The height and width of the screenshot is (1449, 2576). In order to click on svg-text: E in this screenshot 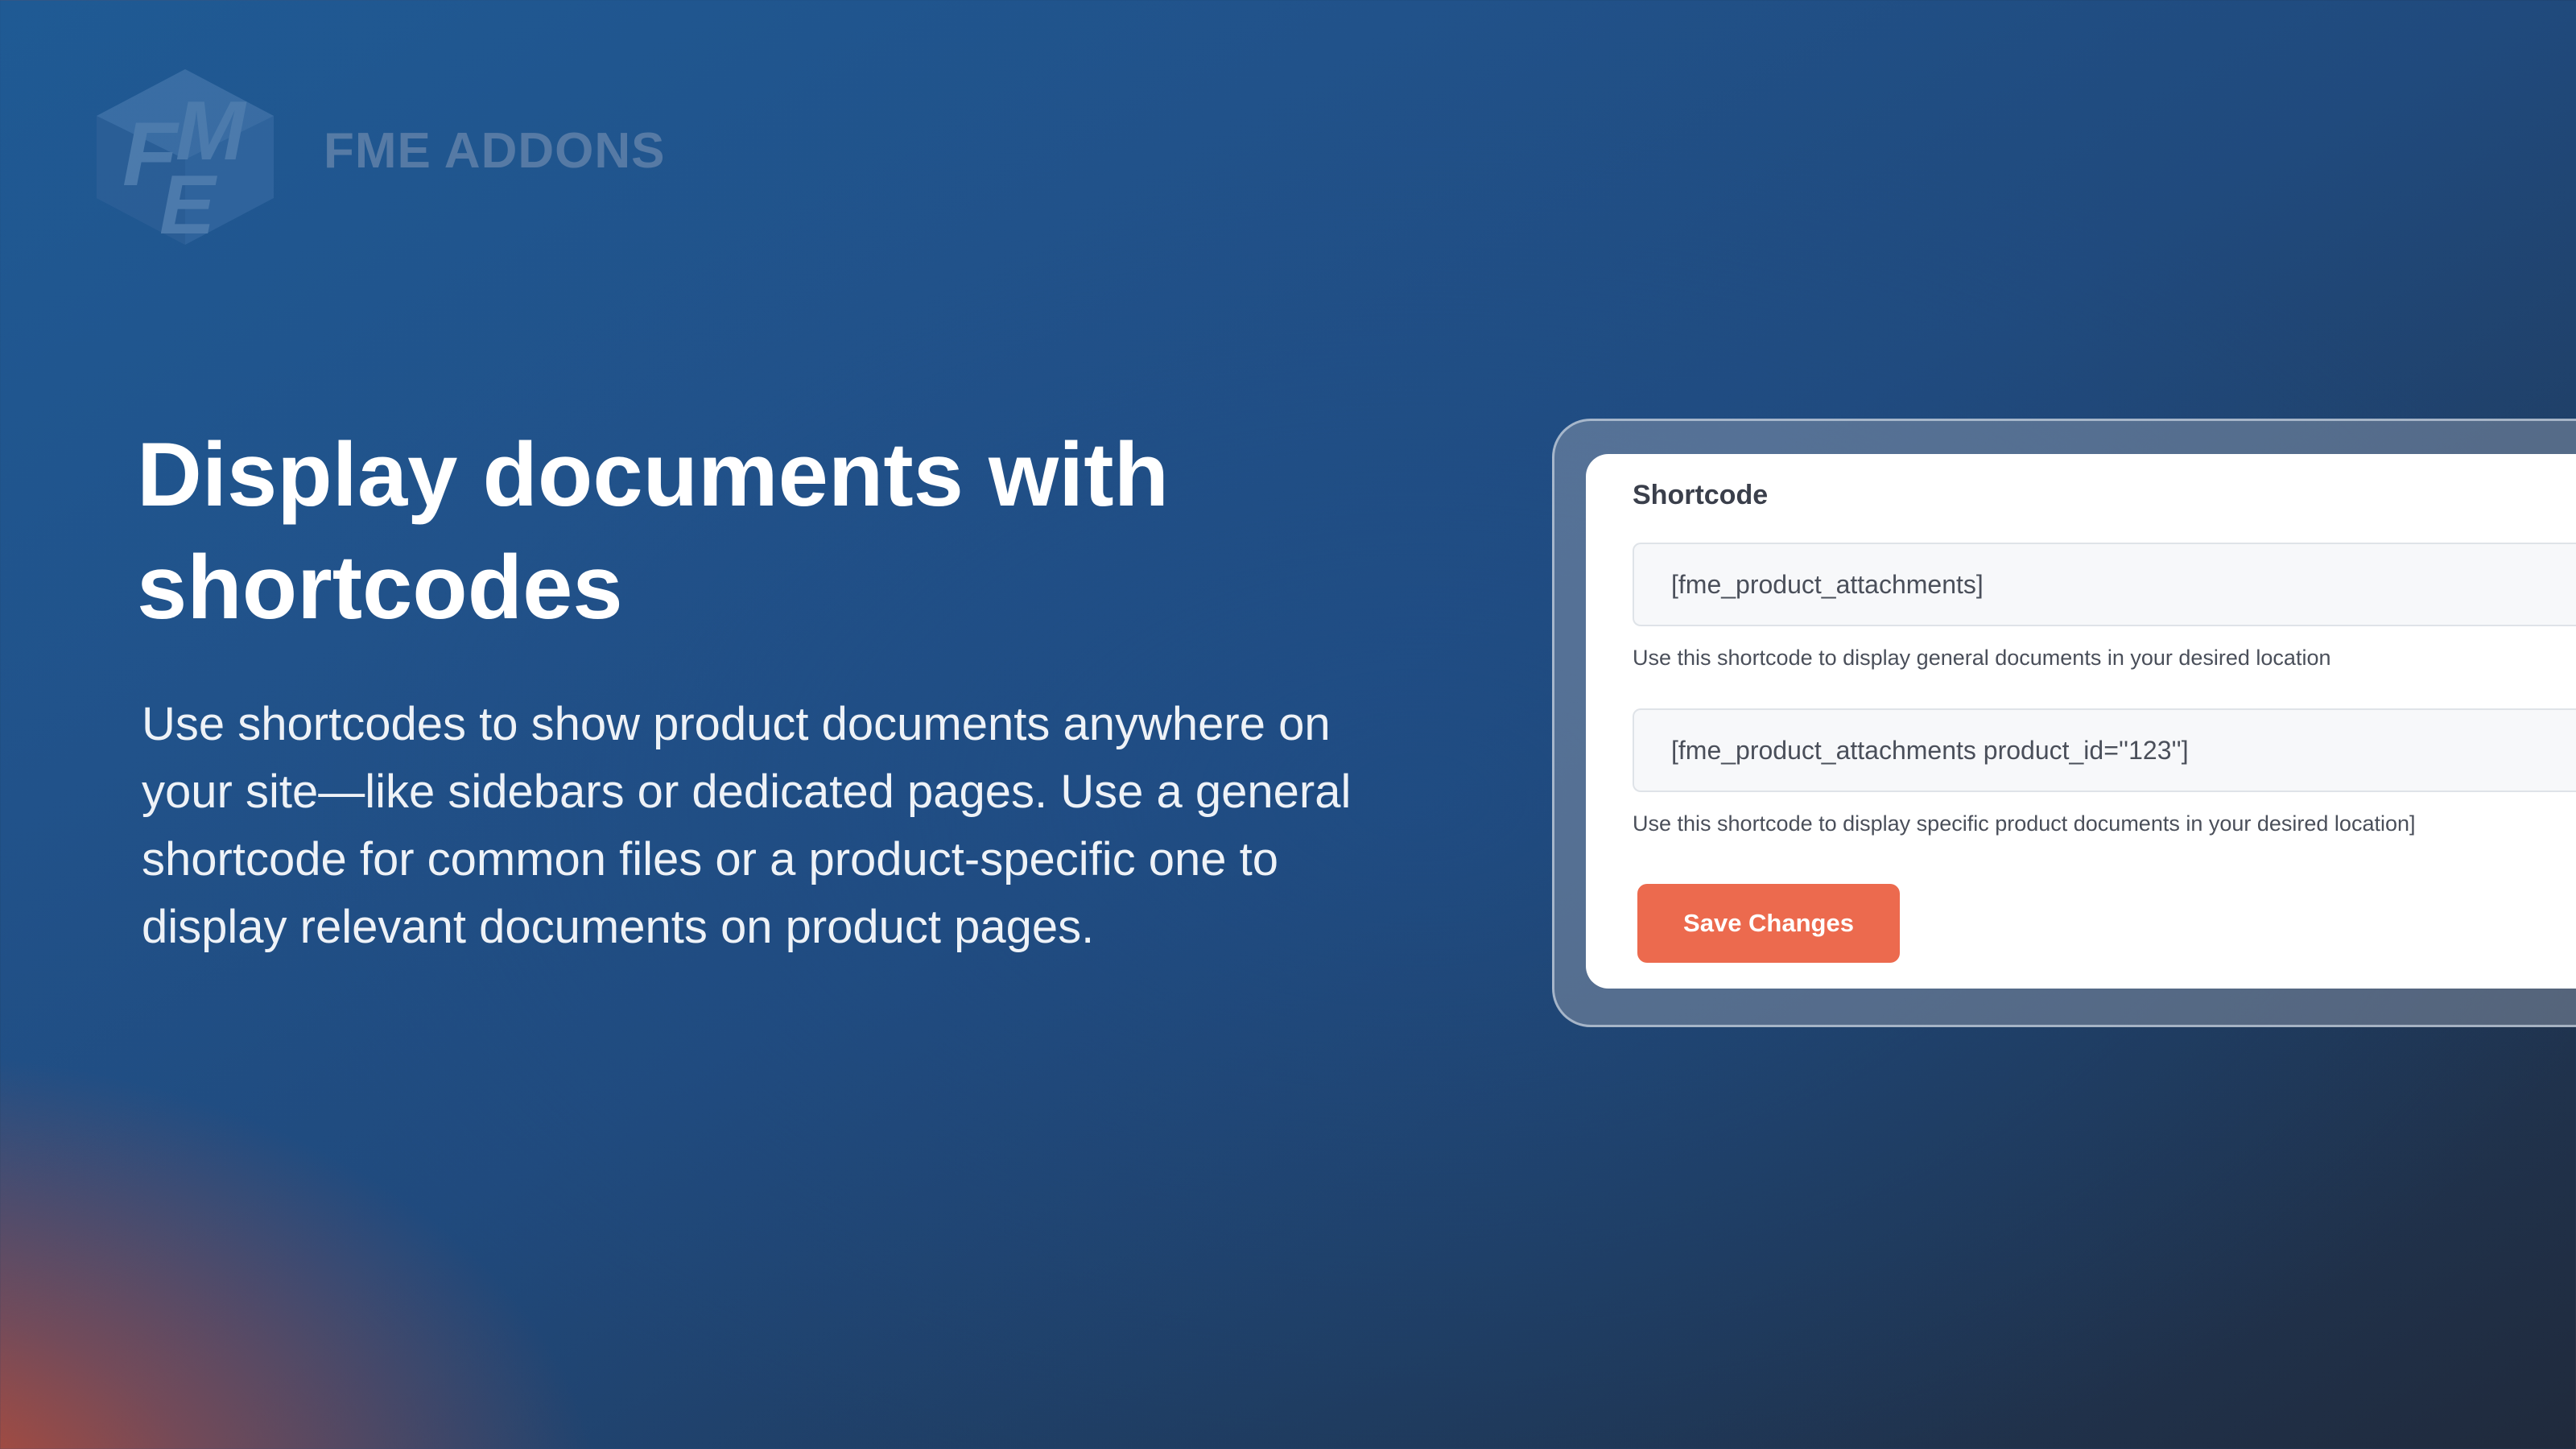, I will do `click(188, 204)`.